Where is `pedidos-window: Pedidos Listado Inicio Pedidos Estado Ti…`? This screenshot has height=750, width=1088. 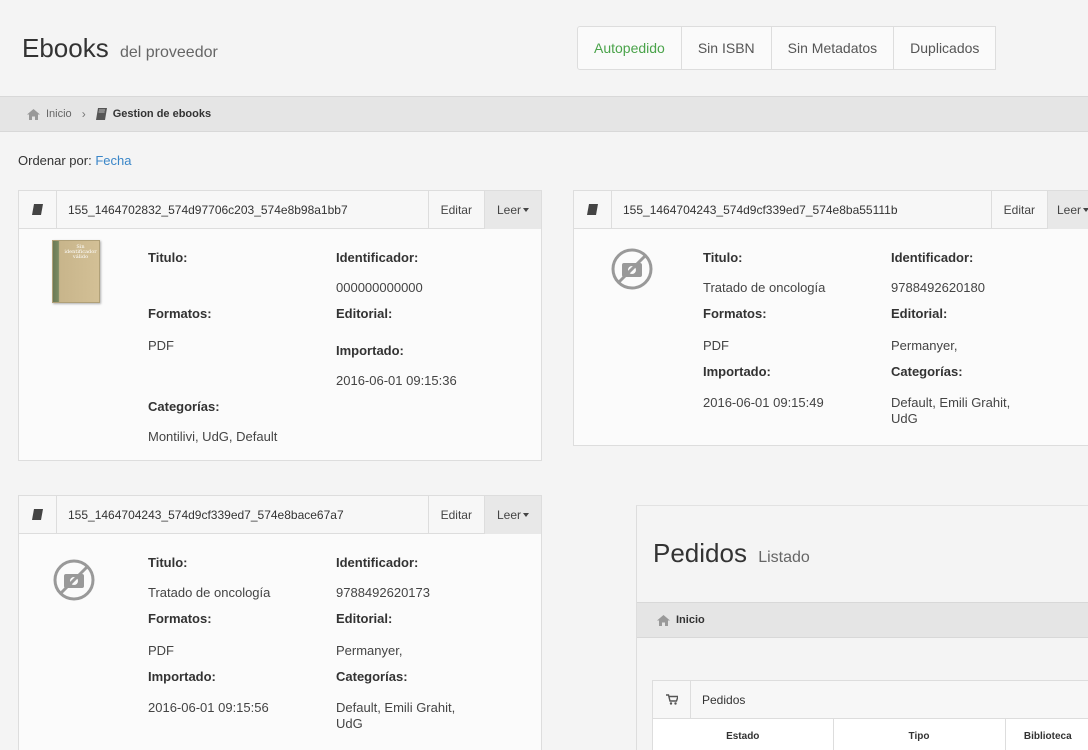
pedidos-window: Pedidos Listado Inicio Pedidos Estado Ti… is located at coordinates (862, 627).